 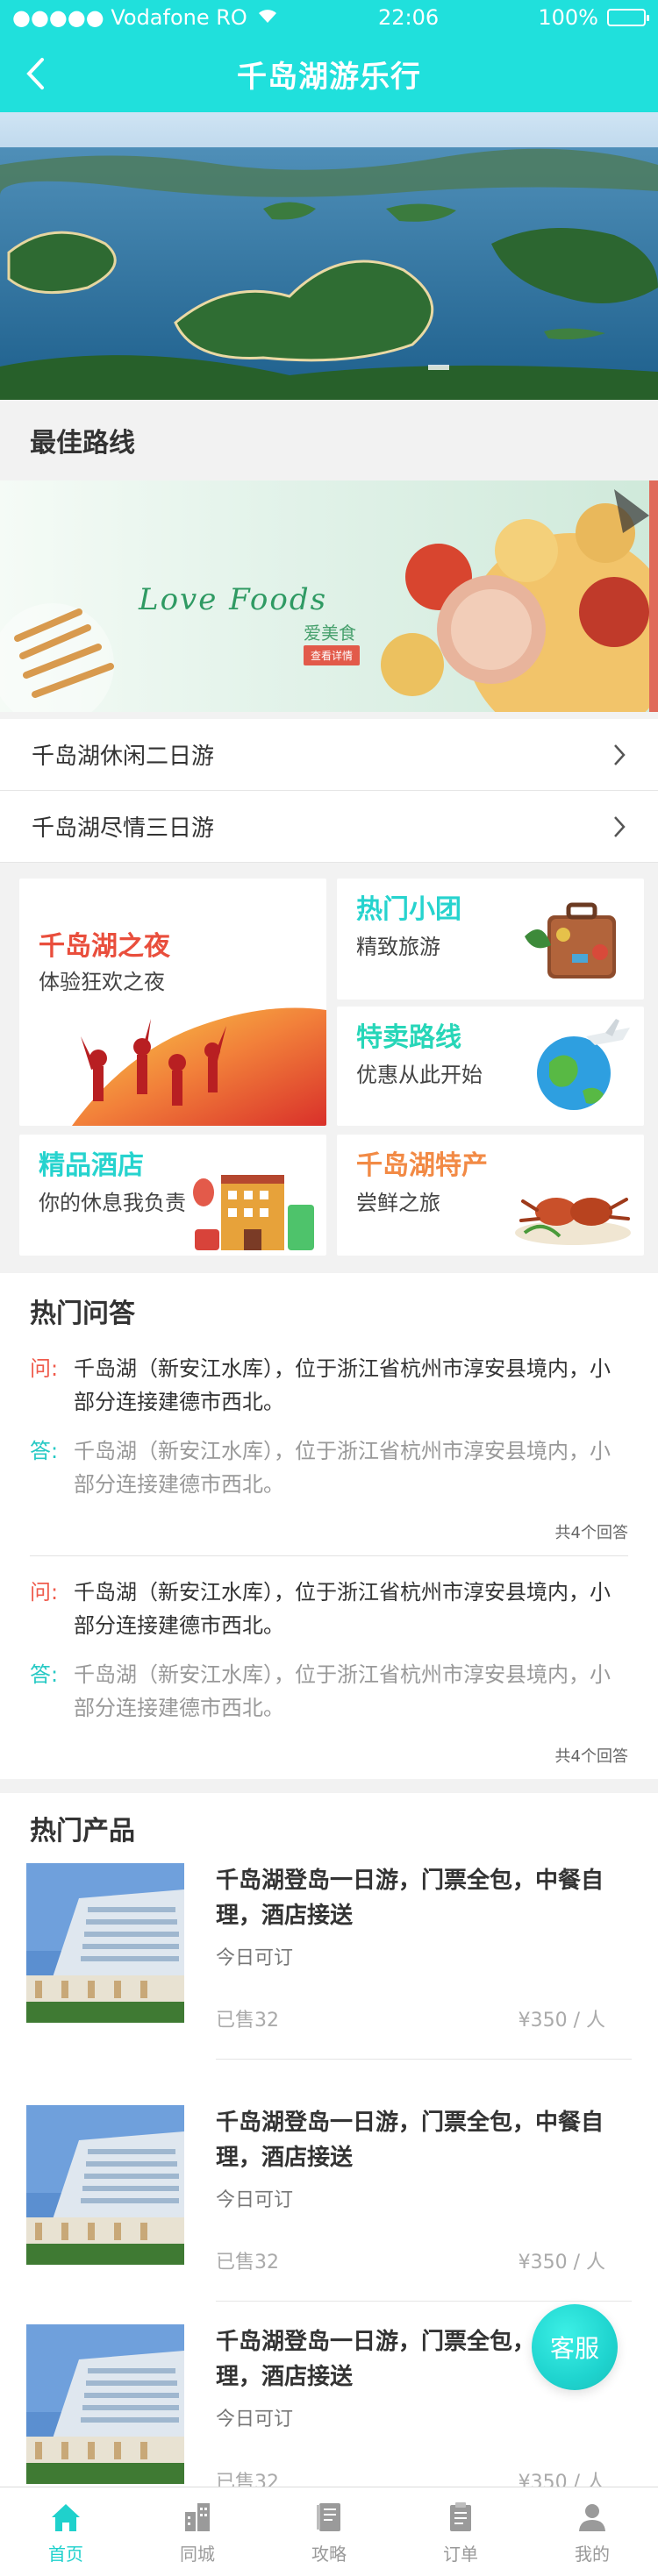 I want to click on wifi-icon, so click(x=267, y=17).